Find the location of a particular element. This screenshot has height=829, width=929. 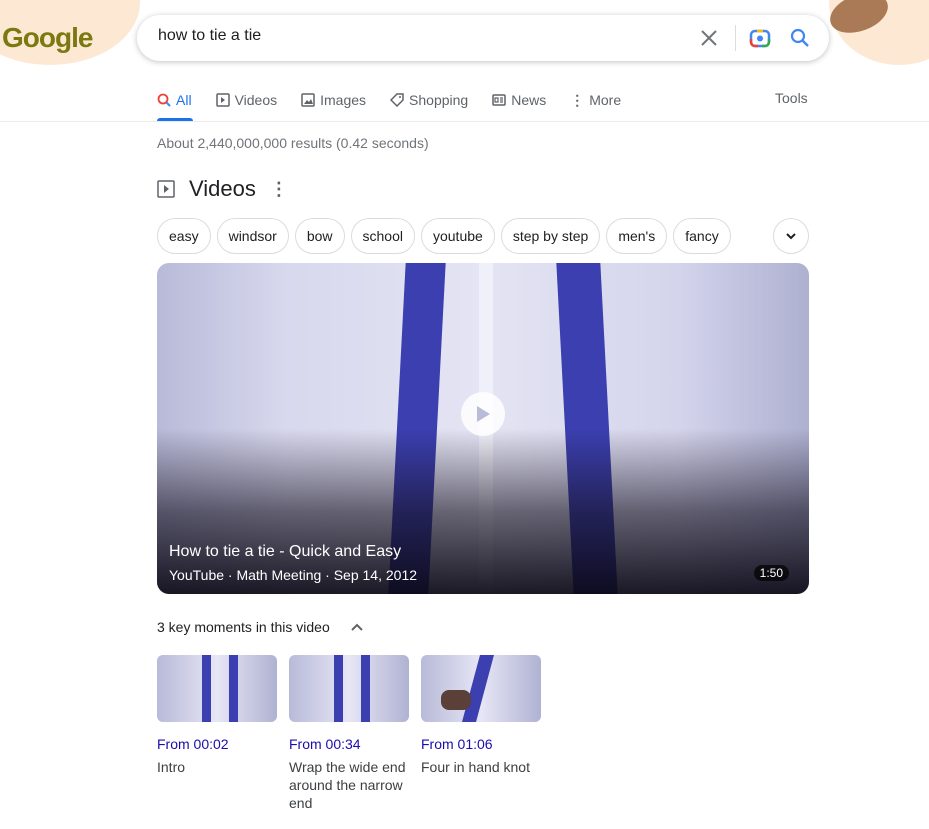

tab-news: News is located at coordinates (519, 100).